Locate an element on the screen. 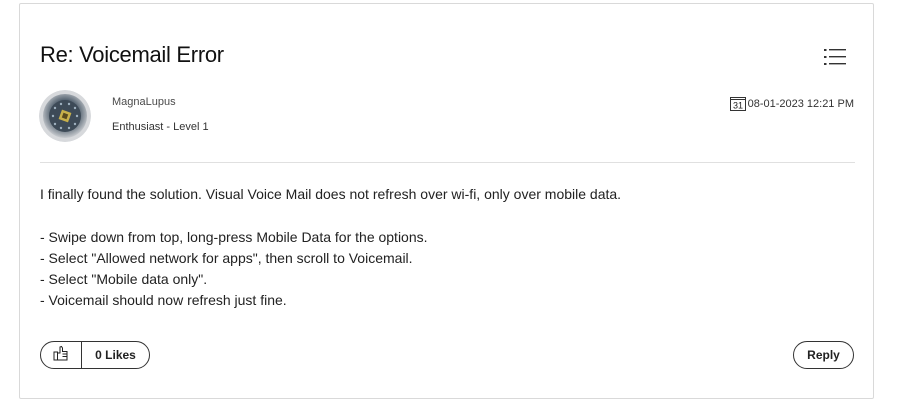 This screenshot has height=404, width=904. header-divider is located at coordinates (447, 162).